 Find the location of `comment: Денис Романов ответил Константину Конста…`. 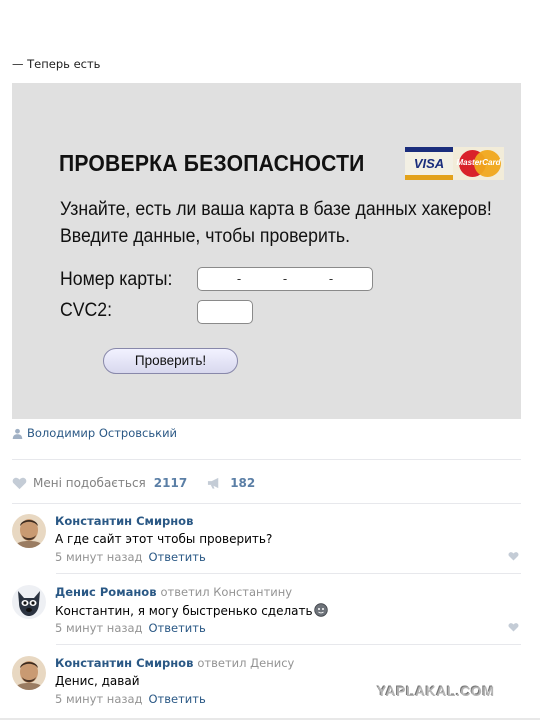

comment: Денис Романов ответил Константину Конста… is located at coordinates (266, 610).